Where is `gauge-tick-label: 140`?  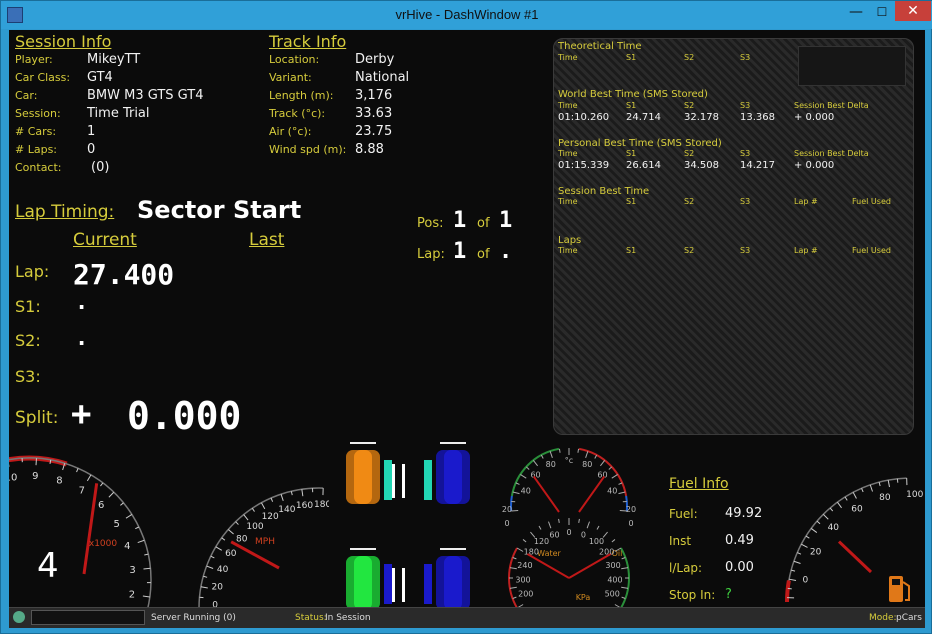 gauge-tick-label: 140 is located at coordinates (286, 510).